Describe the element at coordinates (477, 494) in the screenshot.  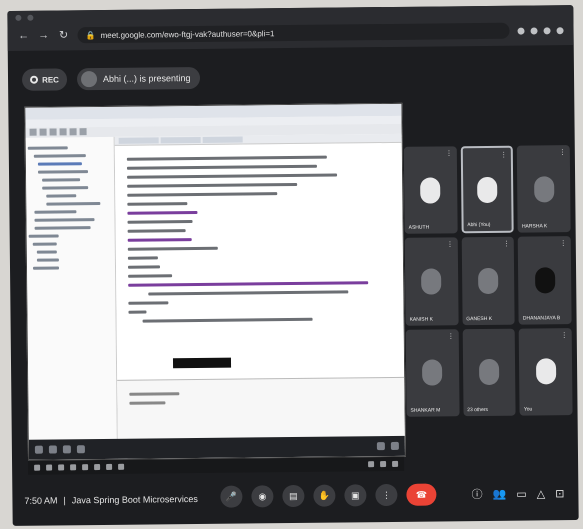
I see `info-icon: ⓘ` at that location.